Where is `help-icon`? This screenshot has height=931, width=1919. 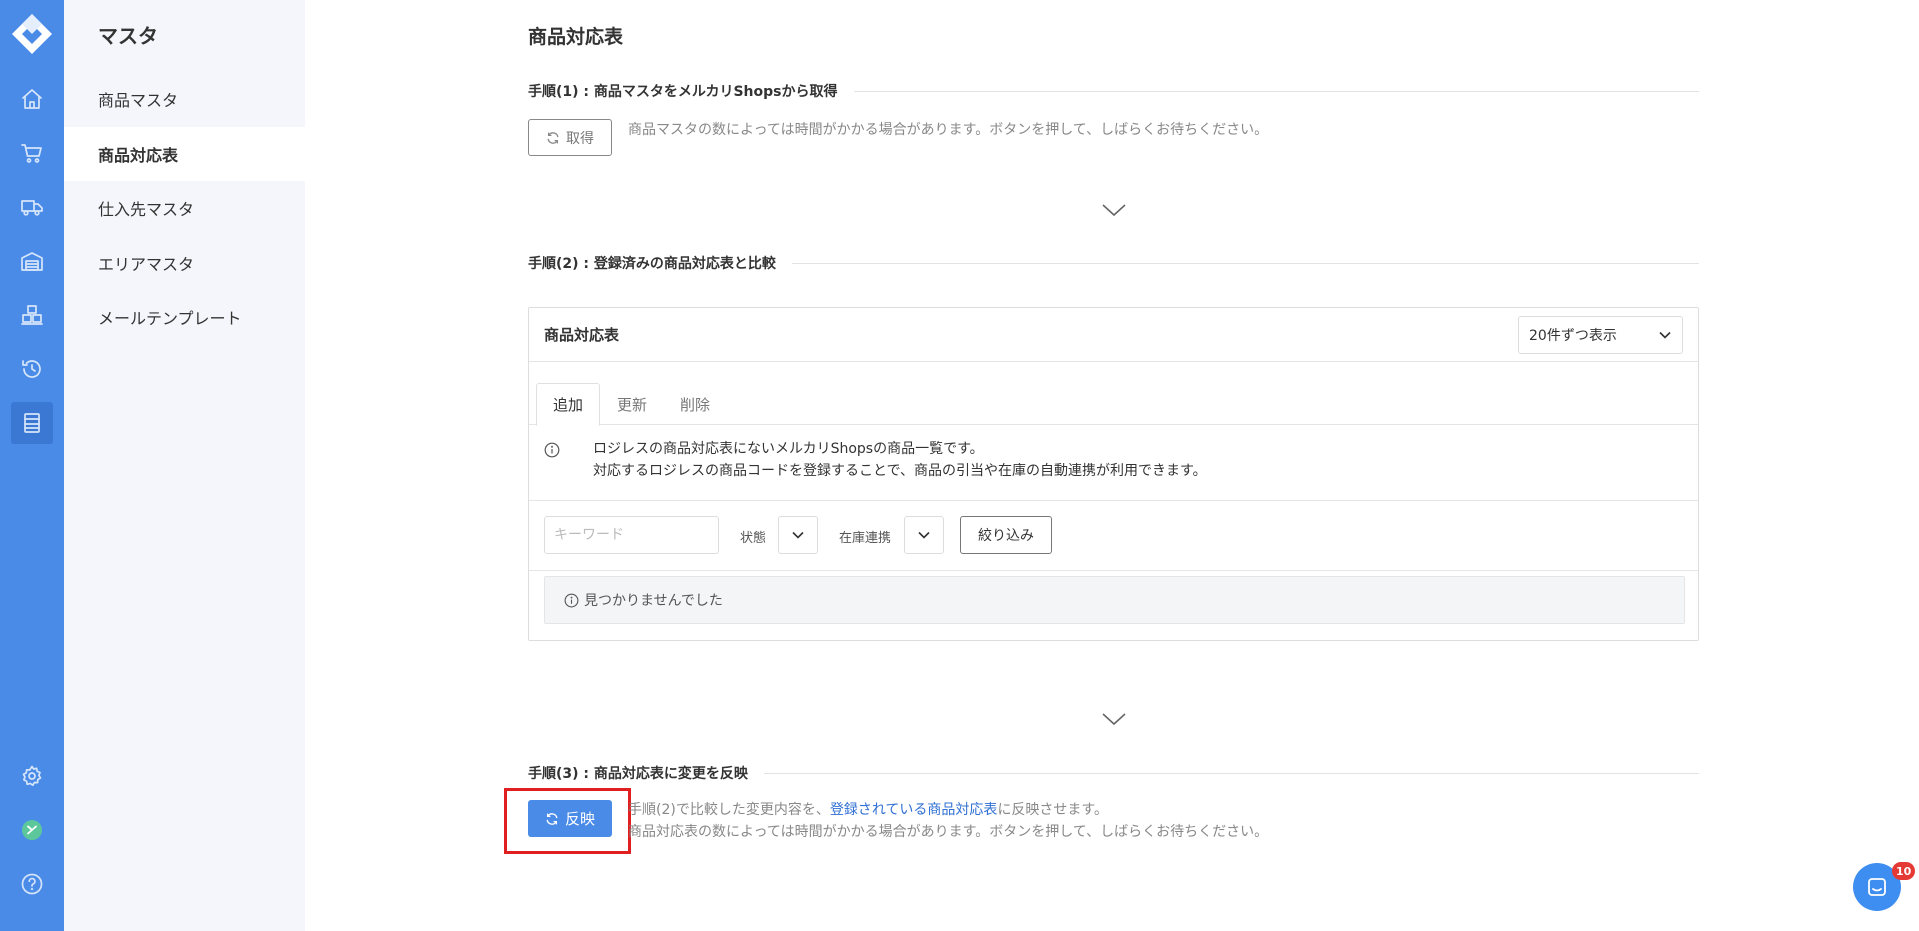 help-icon is located at coordinates (32, 884).